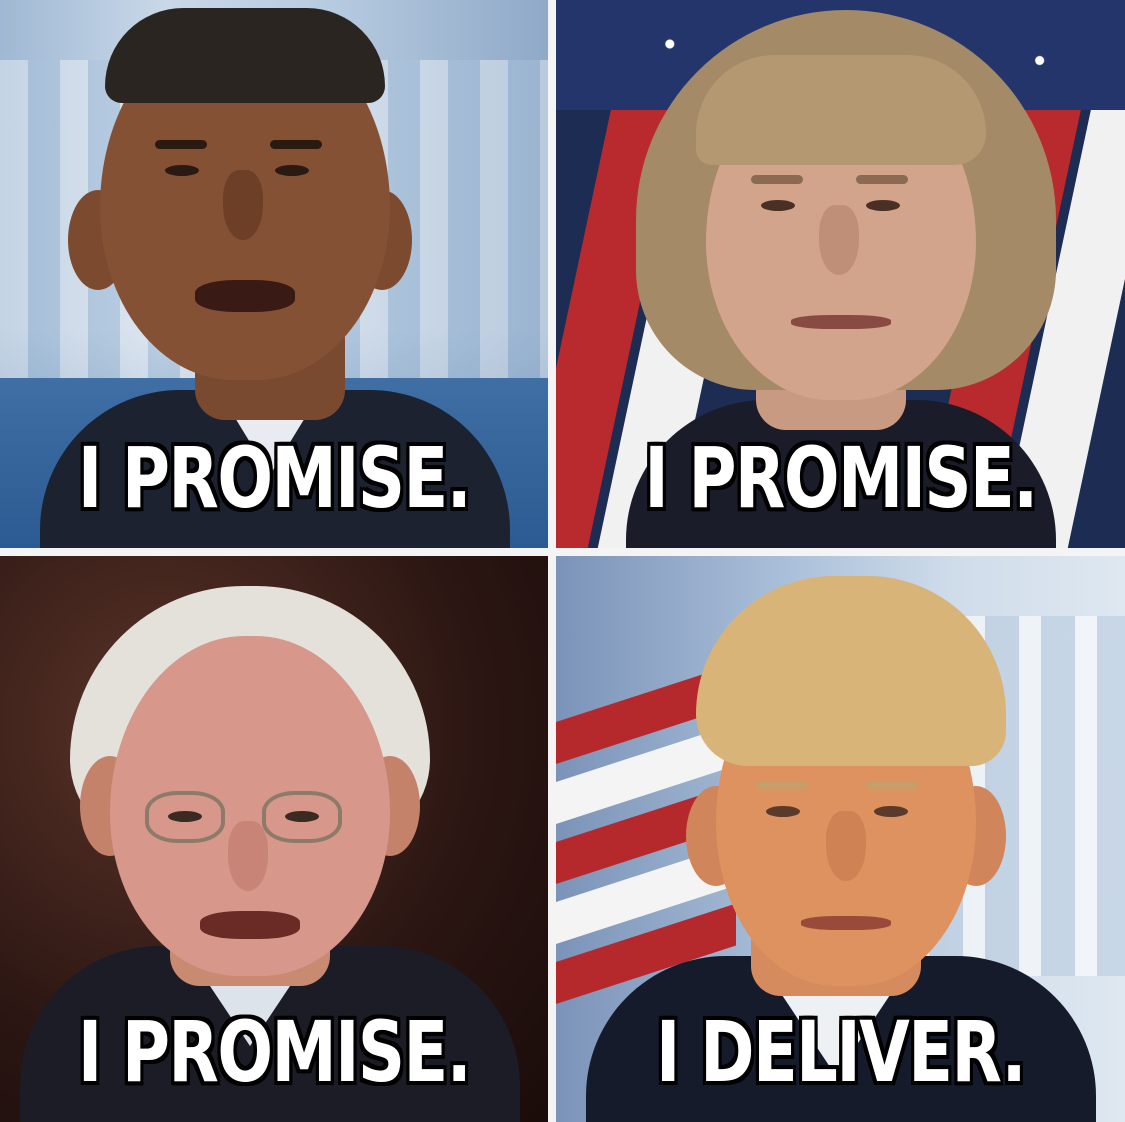 Image resolution: width=1125 pixels, height=1122 pixels. I want to click on bangs, so click(841, 110).